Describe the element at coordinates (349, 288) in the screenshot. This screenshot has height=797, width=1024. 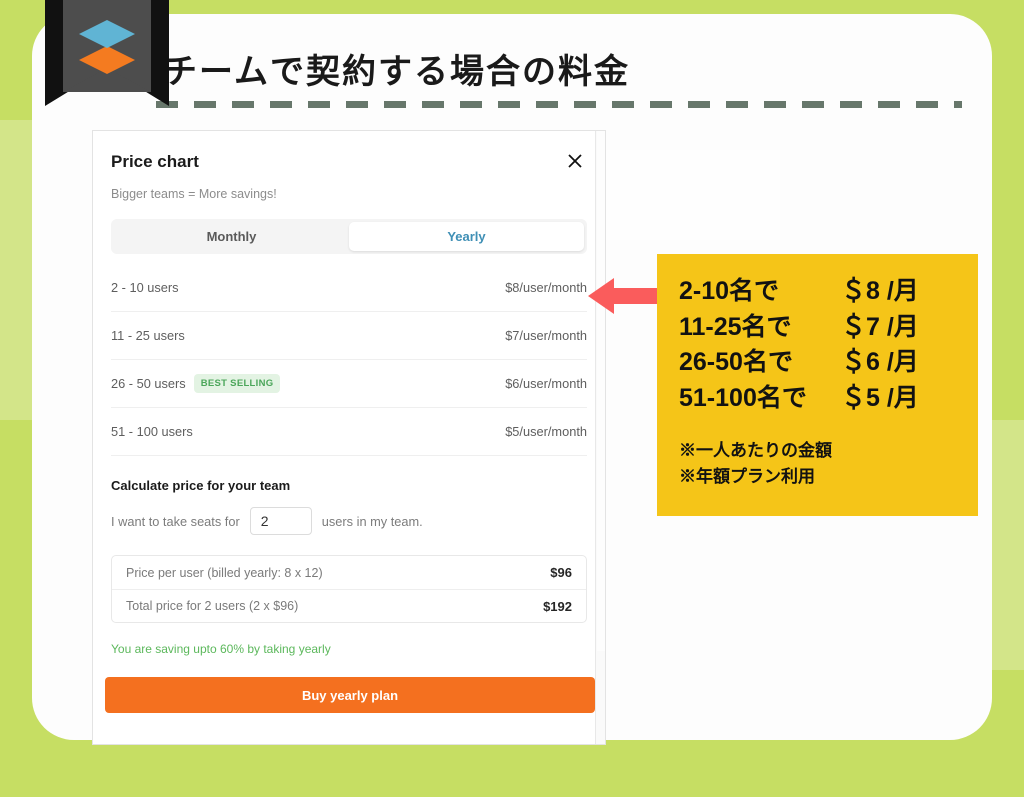
I see `table-row: 2 - 10 users $8/user/month` at that location.